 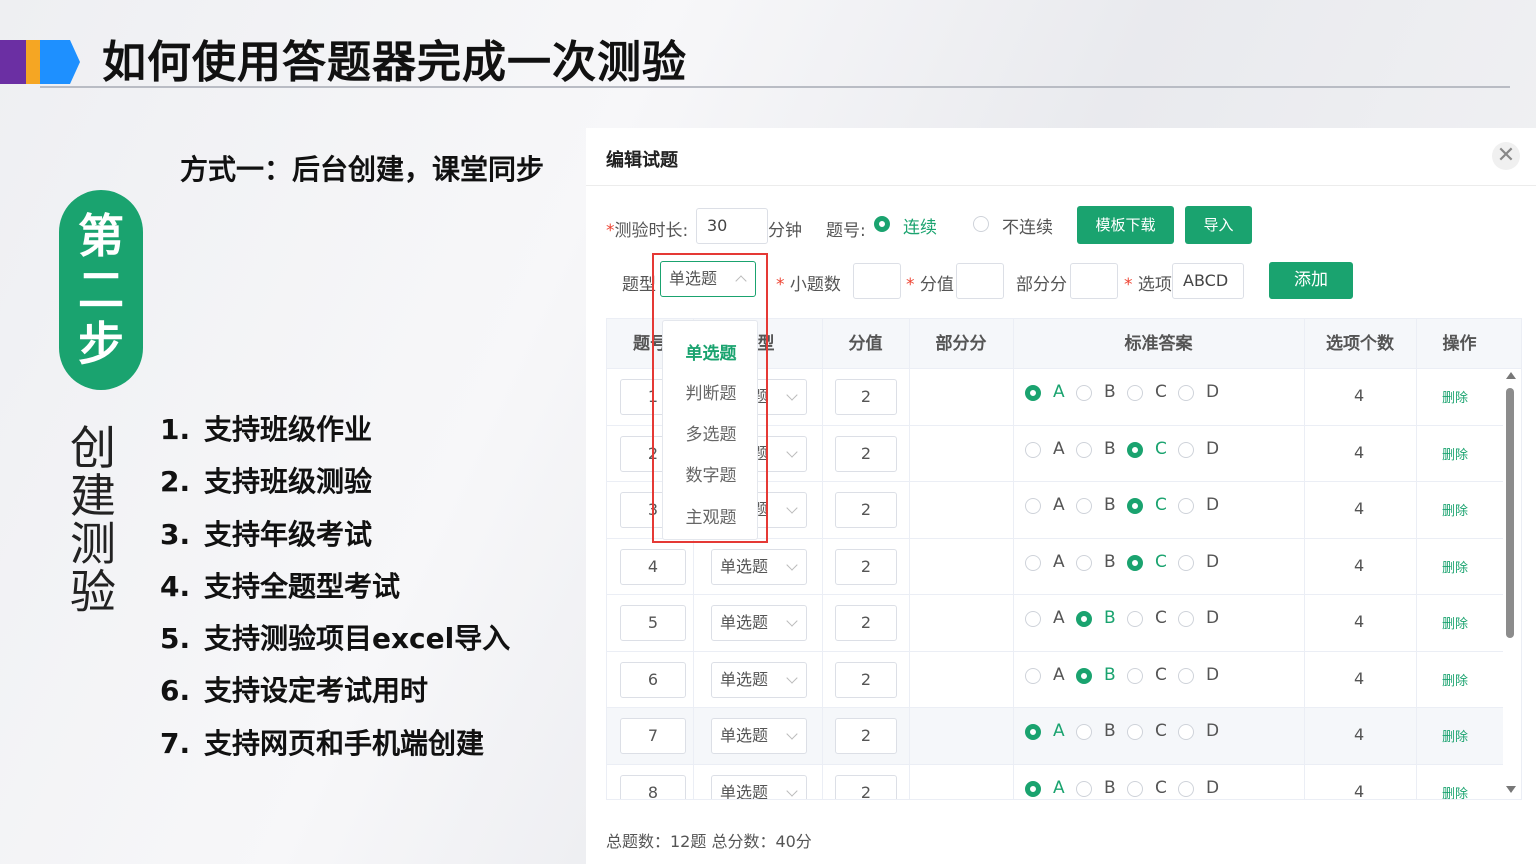 What do you see at coordinates (775, 87) in the screenshot?
I see `title-divider` at bounding box center [775, 87].